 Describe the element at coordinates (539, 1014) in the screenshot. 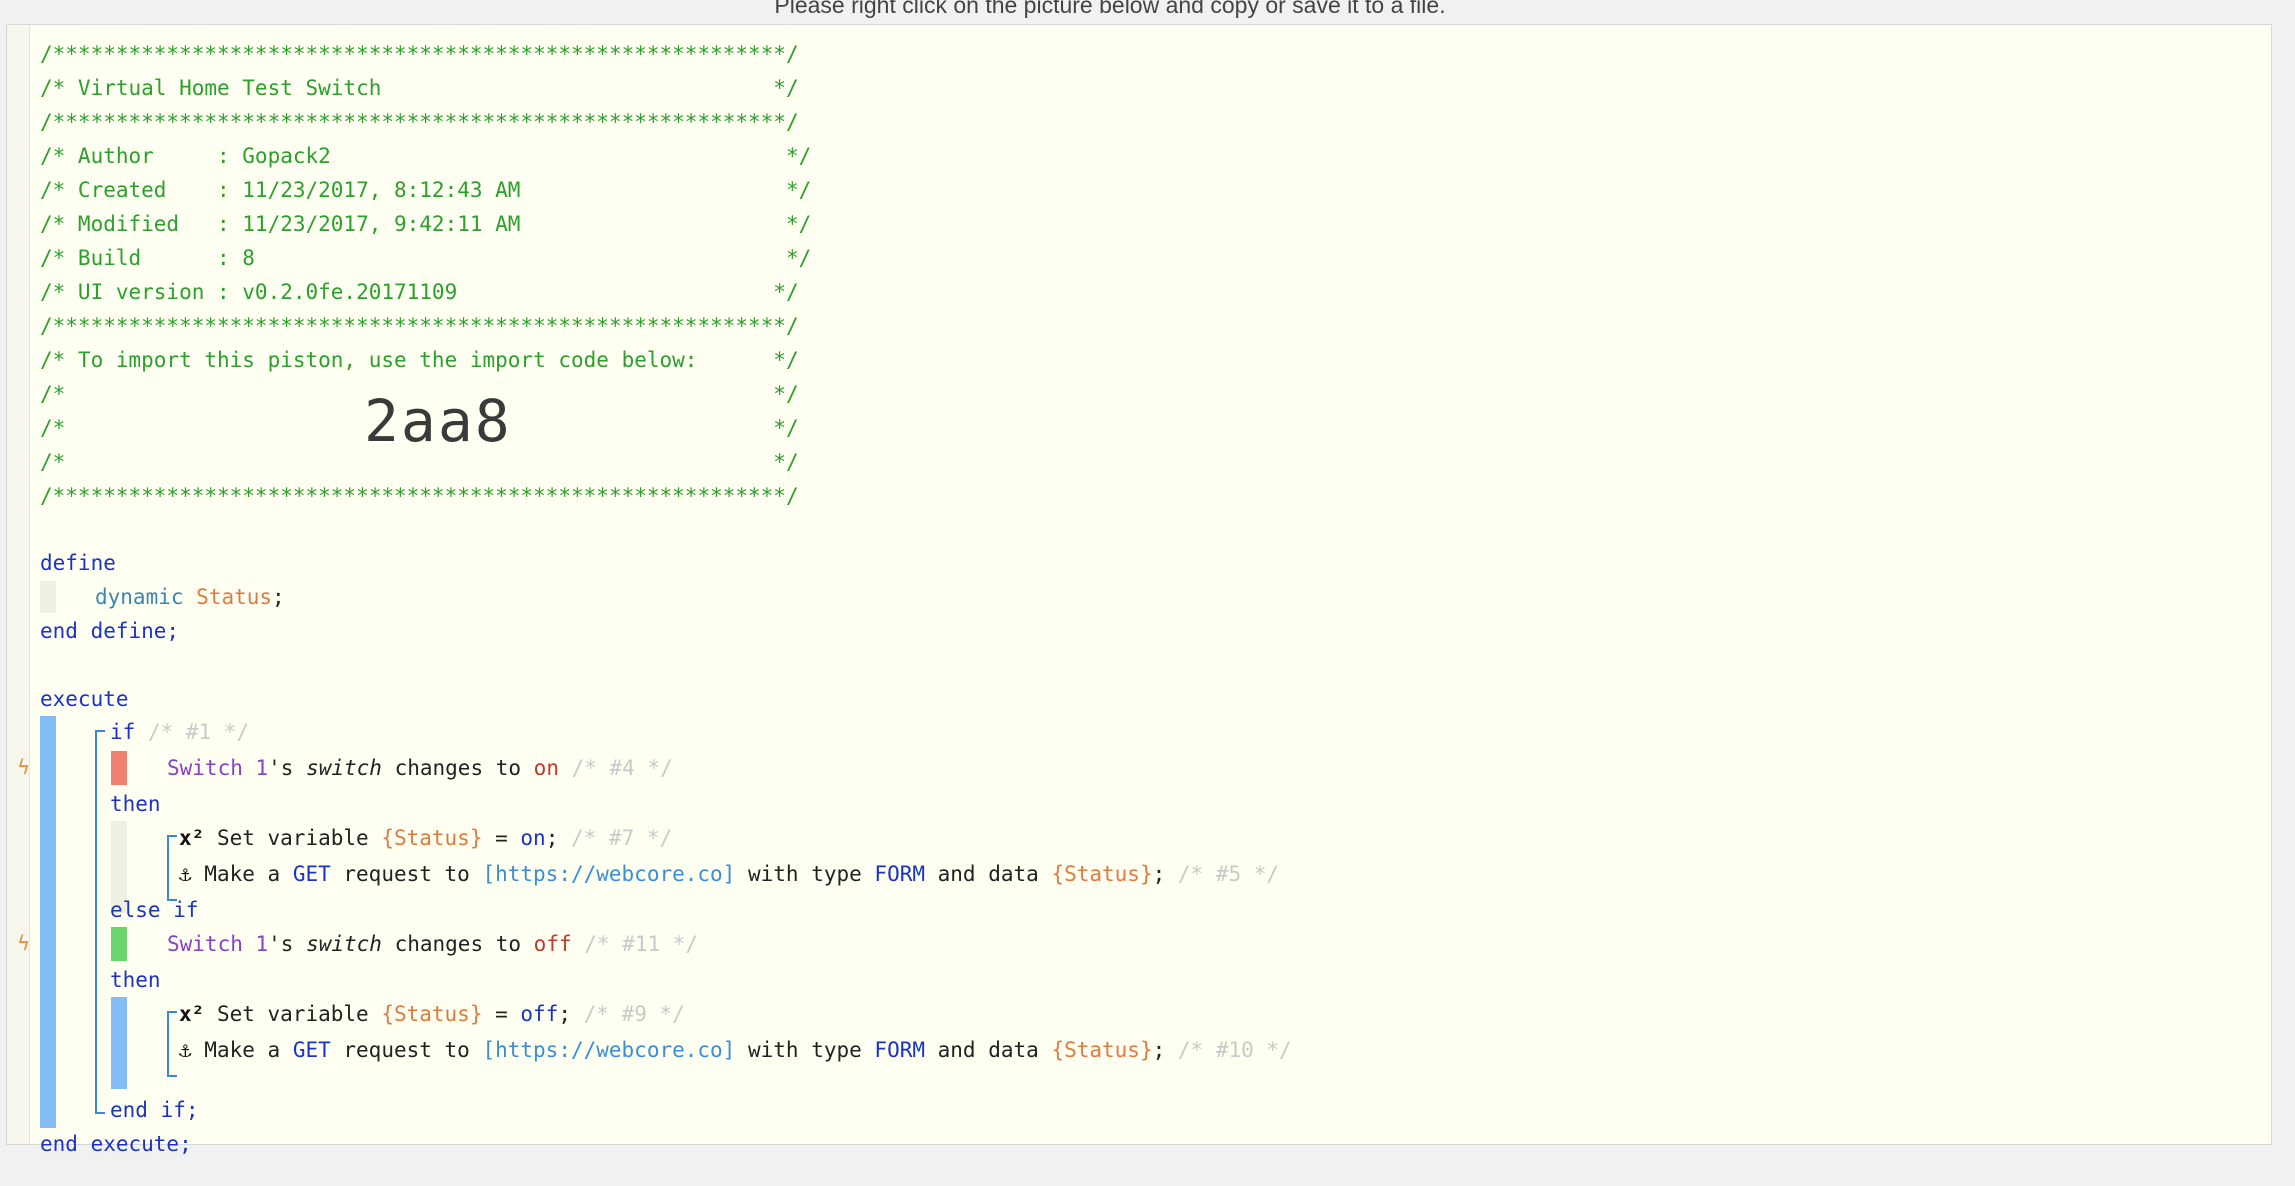

I see `assigned-value: off` at that location.